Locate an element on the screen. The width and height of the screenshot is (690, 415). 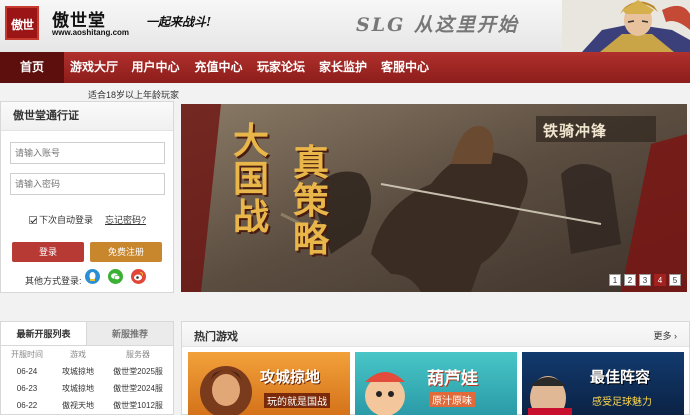
login-title: 傲世堂通行证 is located at coordinates (87, 116).